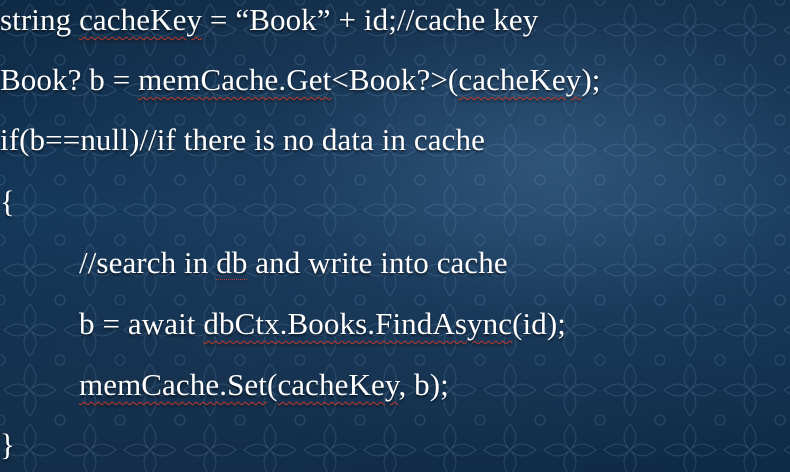 This screenshot has height=472, width=790. Describe the element at coordinates (40, 19) in the screenshot. I see `code-text: string` at that location.